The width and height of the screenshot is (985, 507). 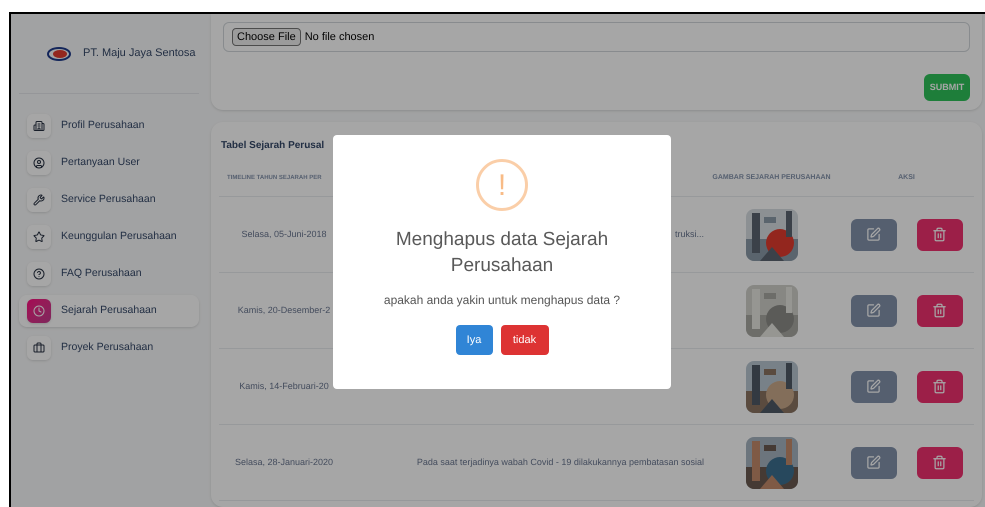 What do you see at coordinates (109, 274) in the screenshot?
I see `sidebar-item: FAQ Perusahaan` at bounding box center [109, 274].